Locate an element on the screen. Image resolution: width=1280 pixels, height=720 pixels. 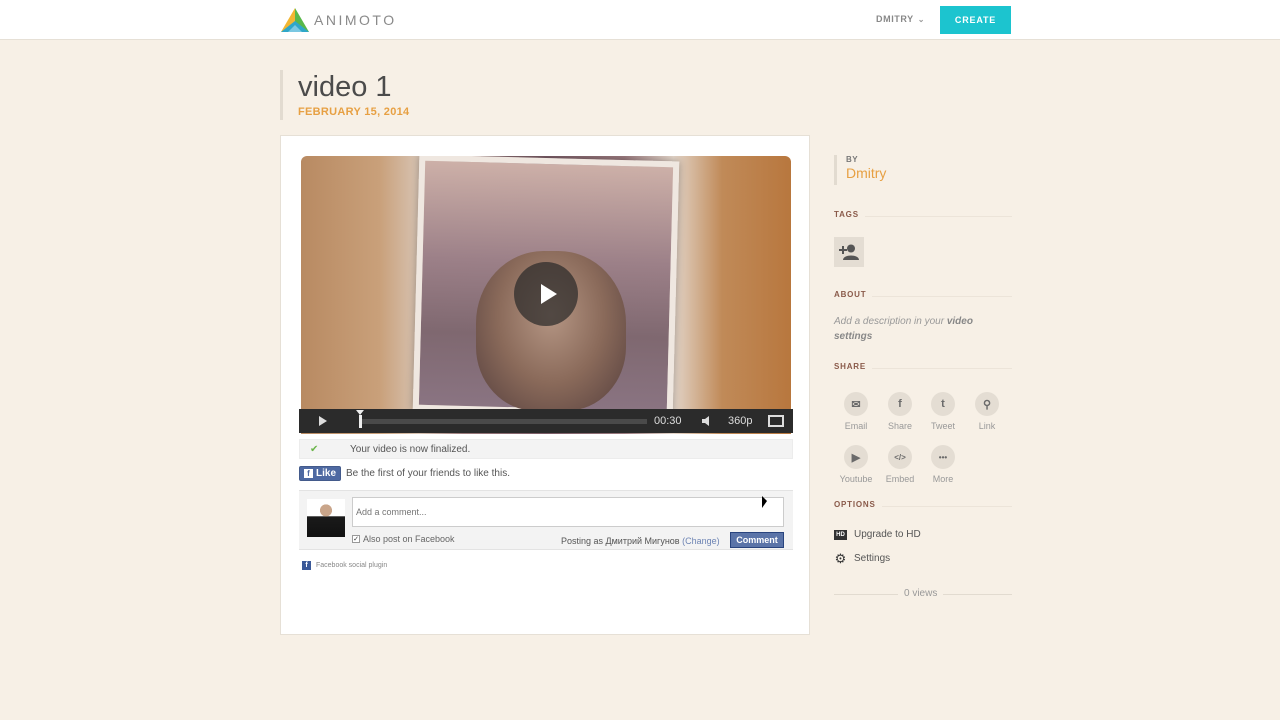
share-link-button: ⚲ Link is located at coordinates (987, 411).